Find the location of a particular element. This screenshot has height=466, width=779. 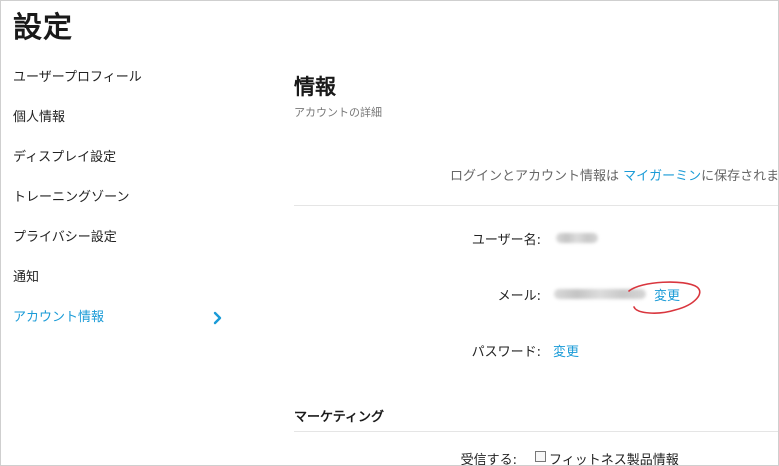

password-change-link: 変更 is located at coordinates (566, 350).